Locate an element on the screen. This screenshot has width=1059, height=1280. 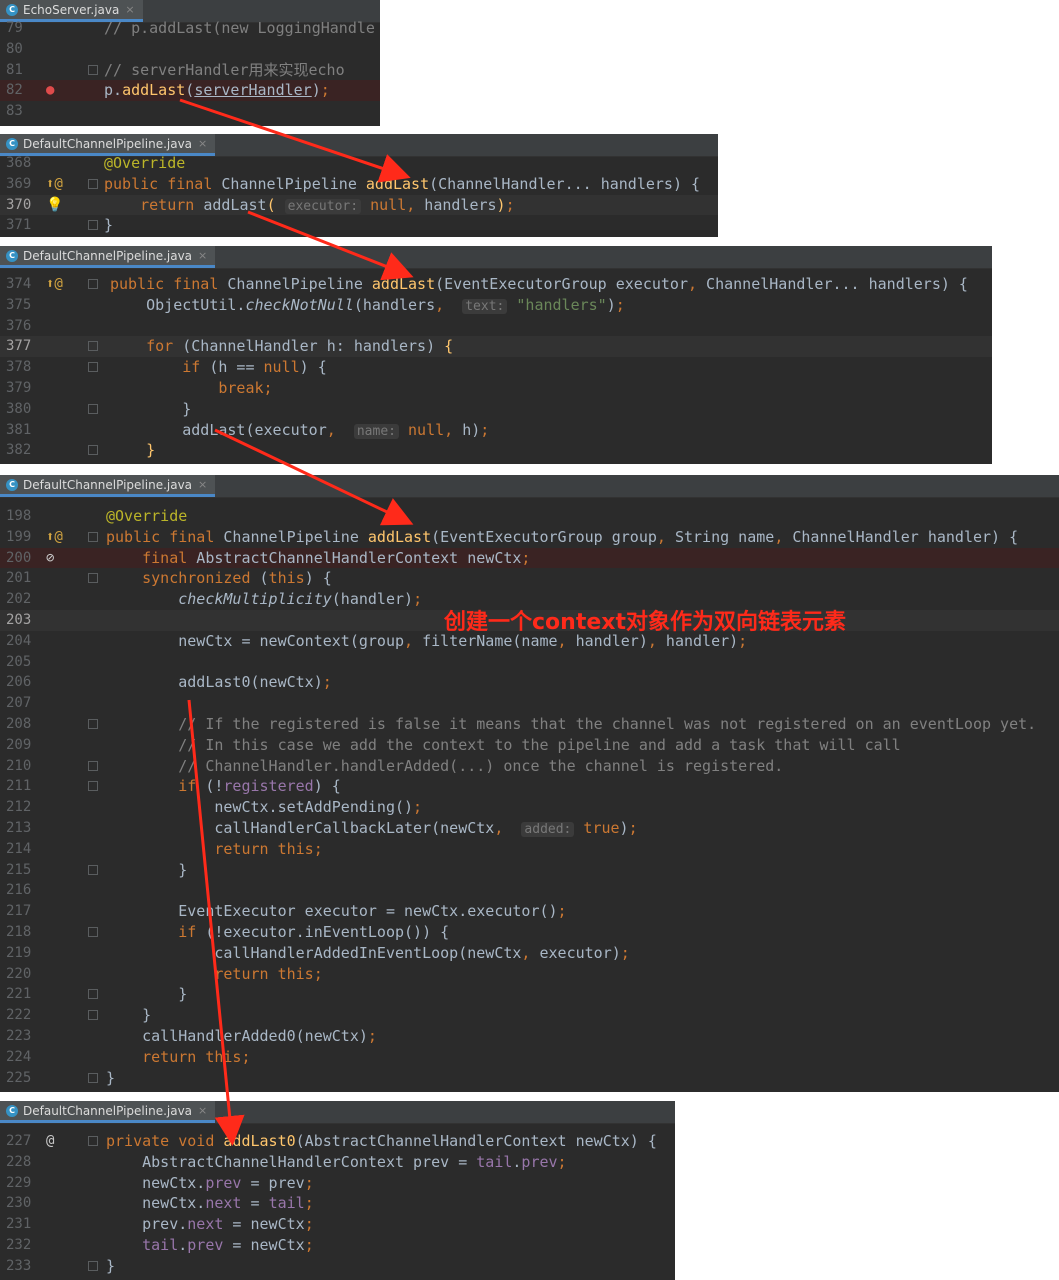
code-line: 378 if (h == null) { is located at coordinates (496, 367).